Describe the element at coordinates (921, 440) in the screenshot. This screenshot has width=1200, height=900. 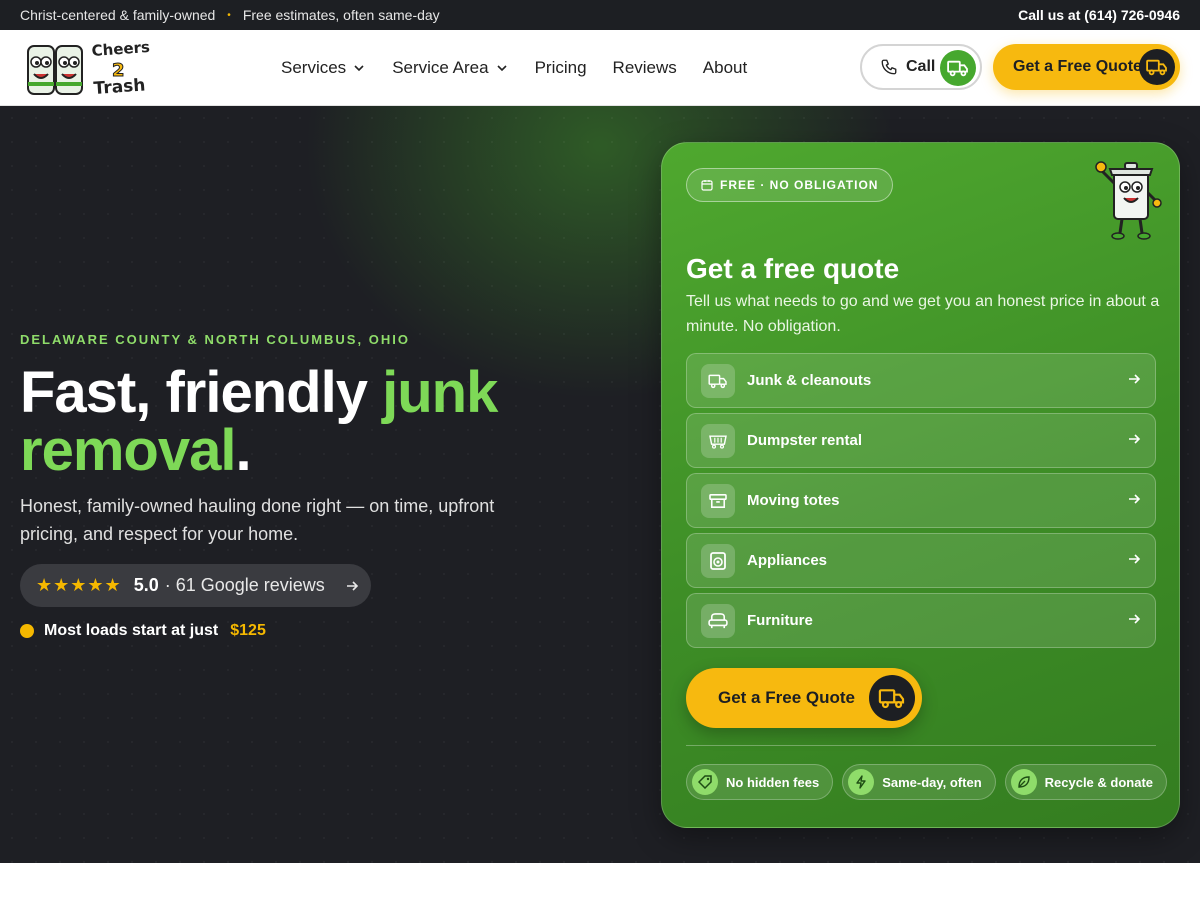
I see `service-option-dumpster: Dumpster rental` at that location.